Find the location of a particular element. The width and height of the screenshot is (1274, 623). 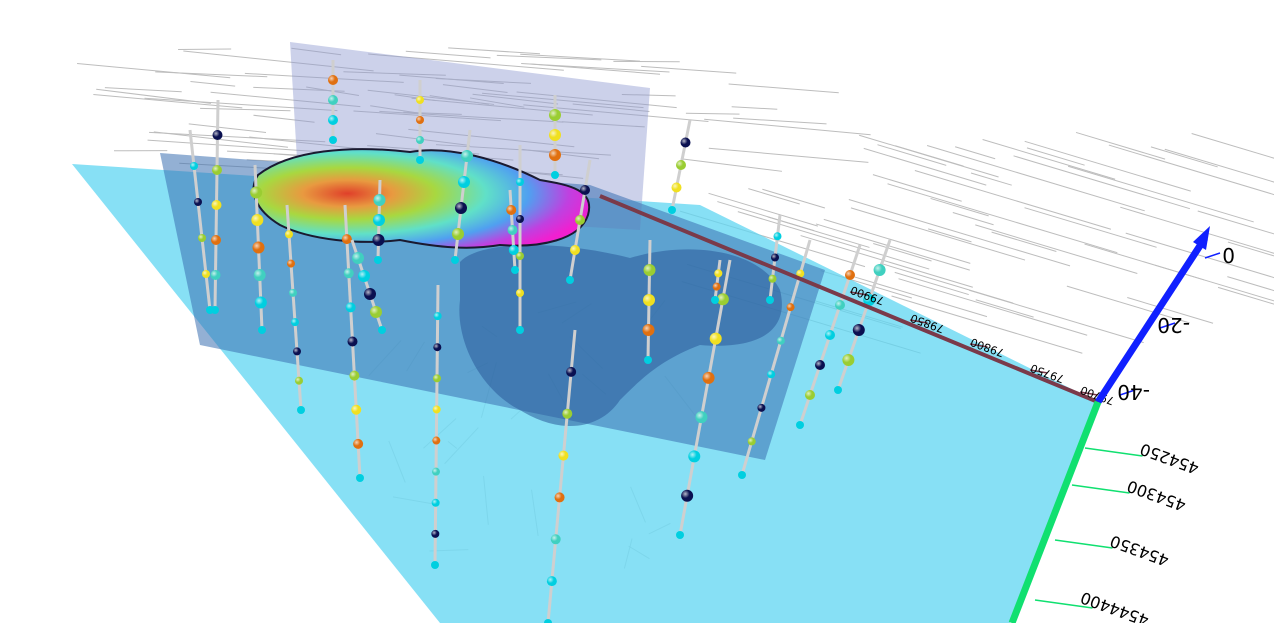

well is located at coordinates (680, 166).